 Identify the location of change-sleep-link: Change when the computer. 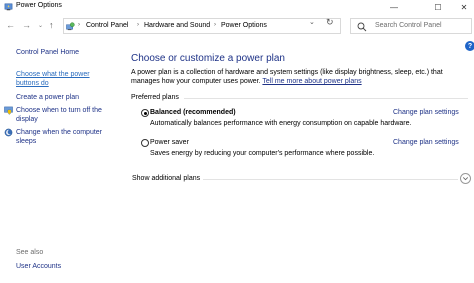
(59, 132).